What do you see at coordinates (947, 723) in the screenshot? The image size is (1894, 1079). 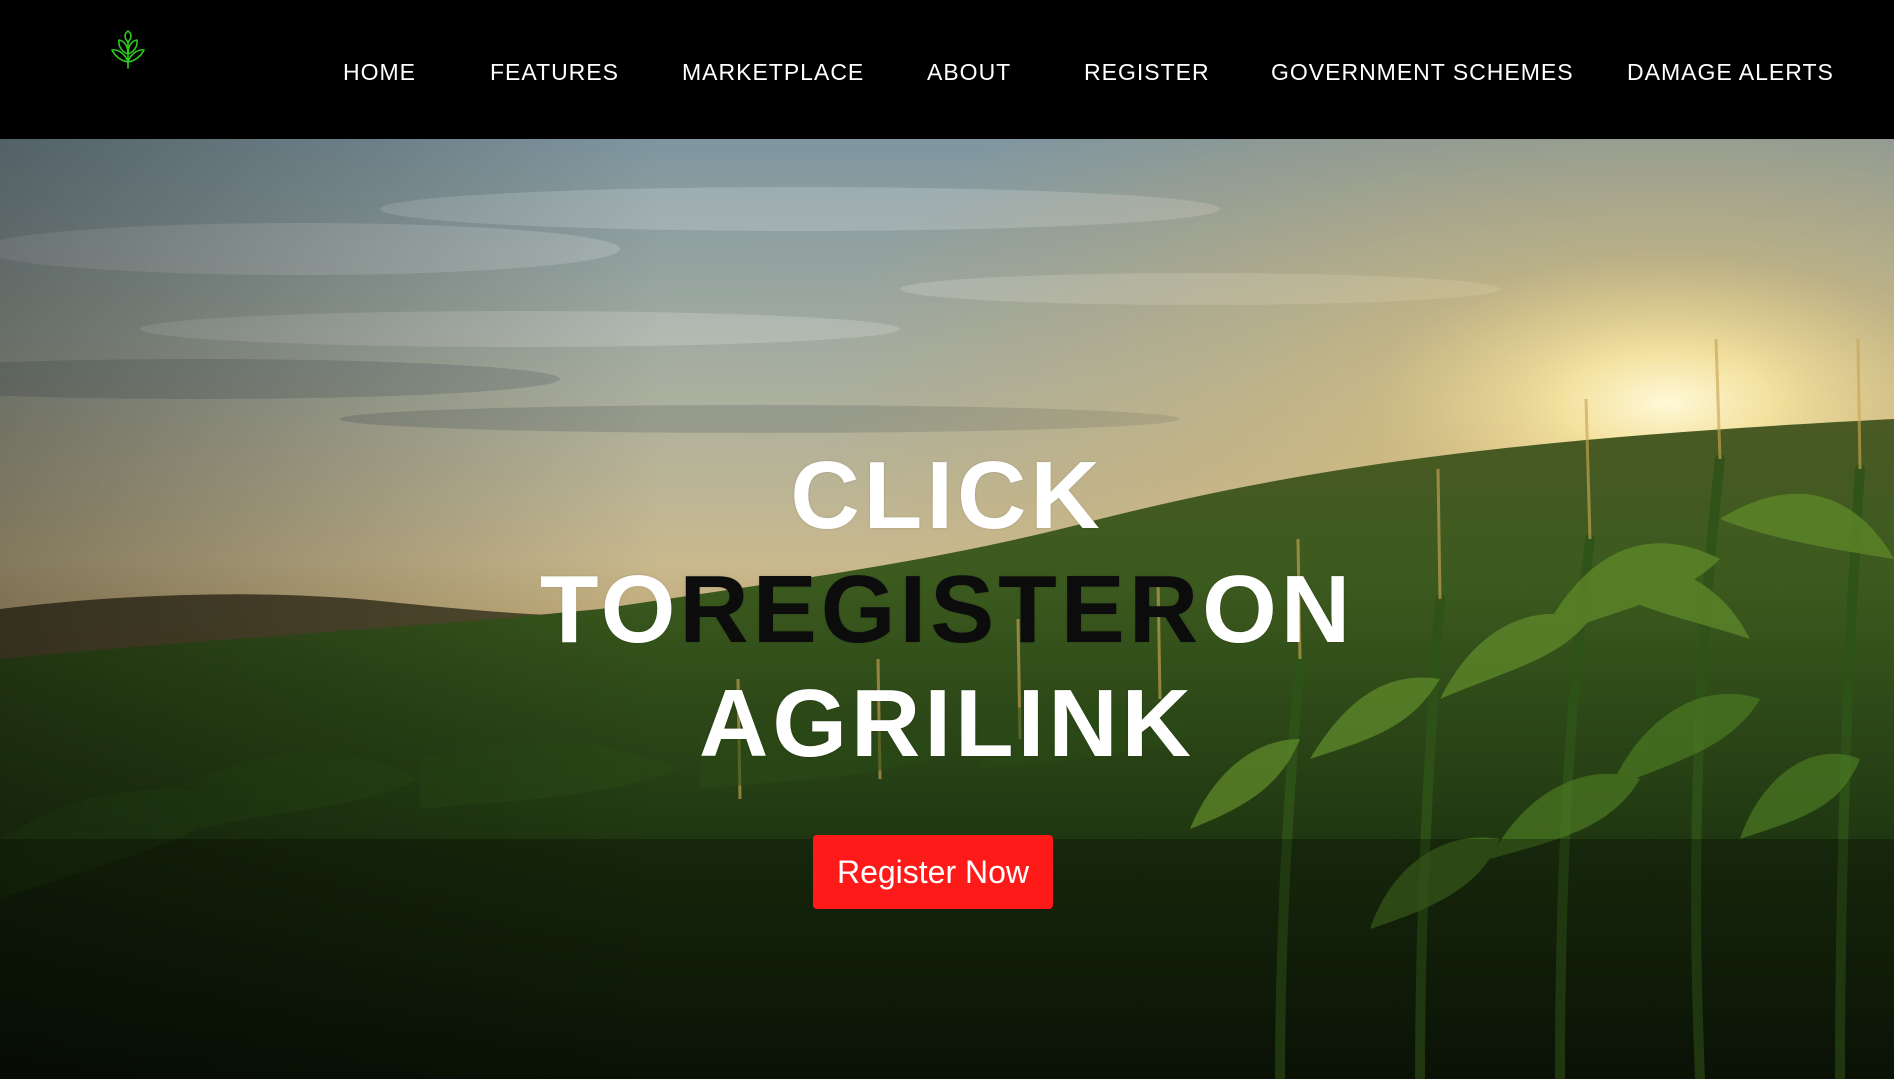 I see `hero-heading-line-3: AGRILINK` at bounding box center [947, 723].